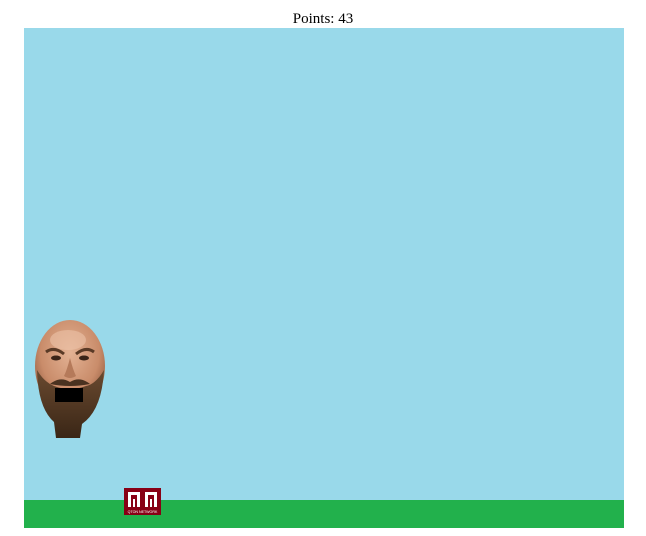  Describe the element at coordinates (313, 19) in the screenshot. I see `points-label: Points:` at that location.